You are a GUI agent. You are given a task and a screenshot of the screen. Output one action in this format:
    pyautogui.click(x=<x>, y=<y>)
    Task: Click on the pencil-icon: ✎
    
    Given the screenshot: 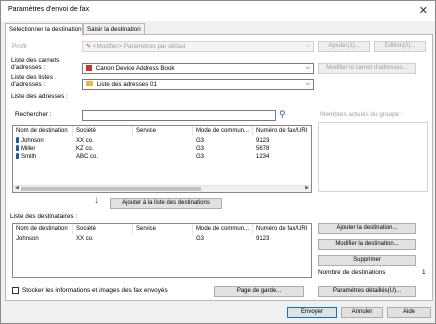 What is the action you would take?
    pyautogui.click(x=89, y=46)
    